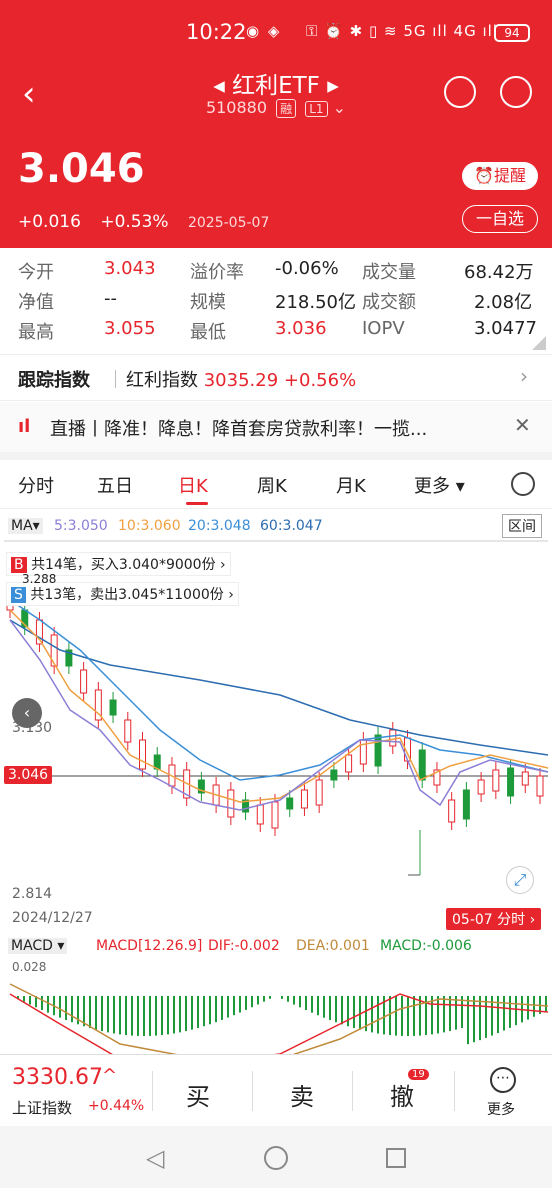  Describe the element at coordinates (36, 332) in the screenshot. I see `stat-label: 最高` at that location.